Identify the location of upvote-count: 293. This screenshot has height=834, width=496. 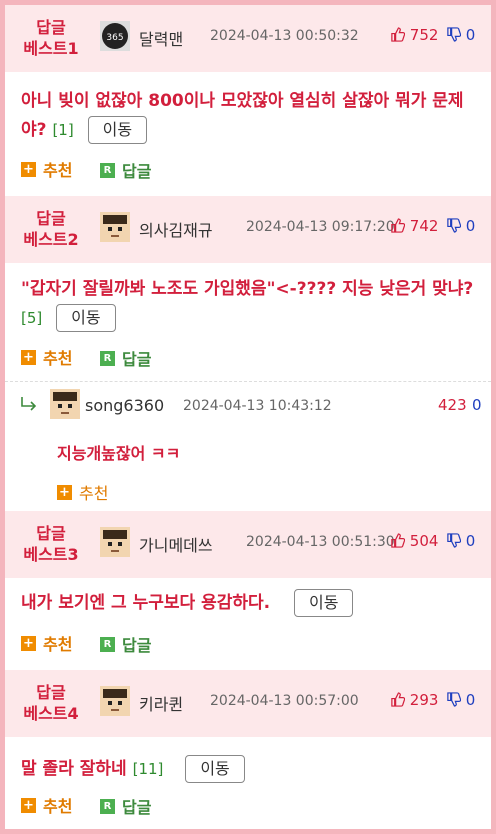
(424, 700).